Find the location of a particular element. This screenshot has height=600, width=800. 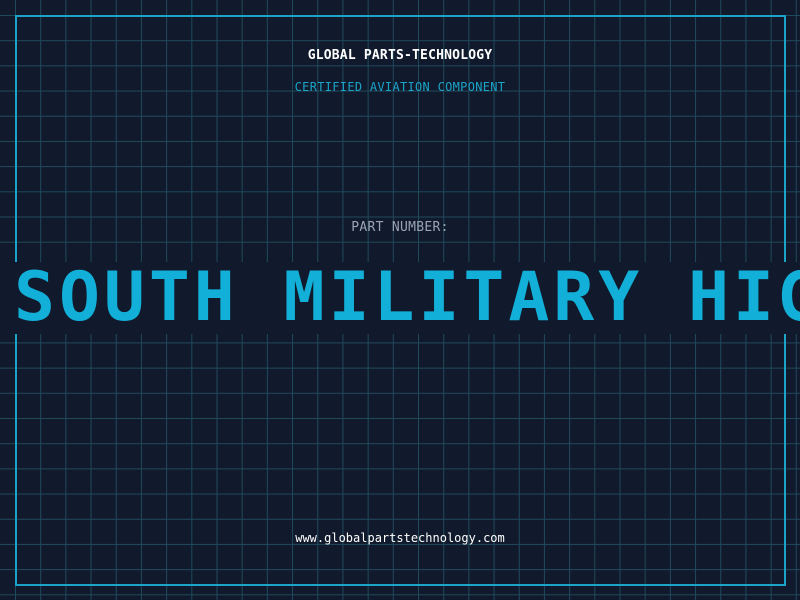

part-number-value: SOUTH MILITARY HIG is located at coordinates (407, 298).